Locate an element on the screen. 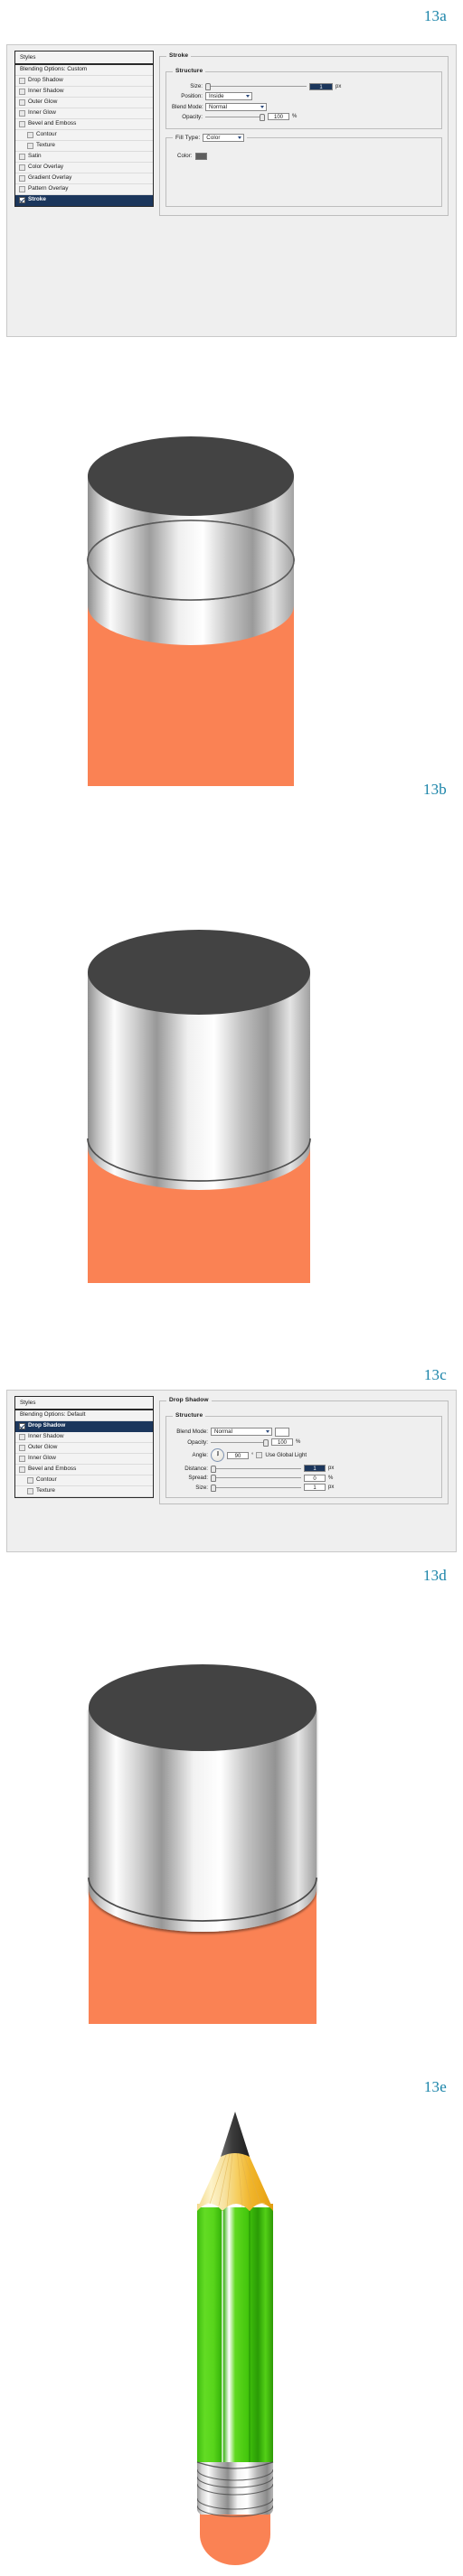  cylinder-top is located at coordinates (191, 476).